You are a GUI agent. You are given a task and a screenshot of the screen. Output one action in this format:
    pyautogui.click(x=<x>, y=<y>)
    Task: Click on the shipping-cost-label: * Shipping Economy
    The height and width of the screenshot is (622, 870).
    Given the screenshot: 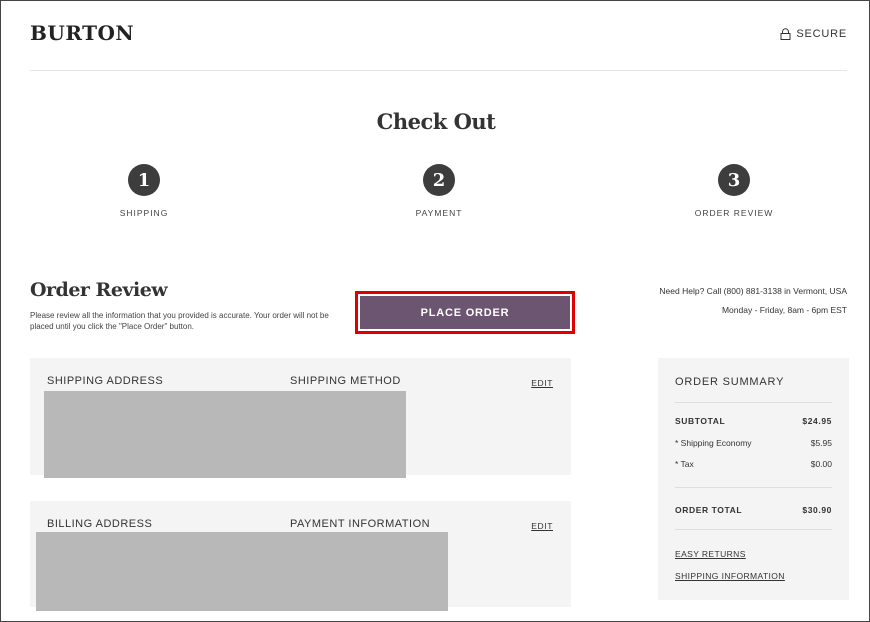 What is the action you would take?
    pyautogui.click(x=713, y=443)
    